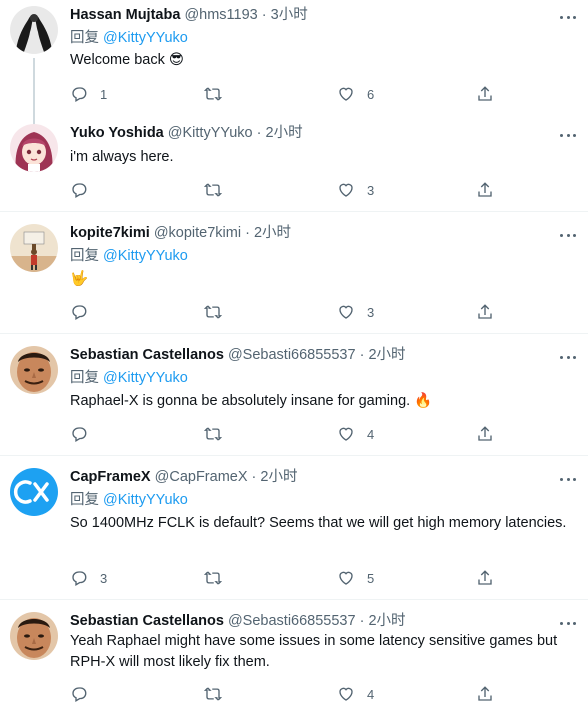 Image resolution: width=588 pixels, height=710 pixels. I want to click on display-name: Hassan Mujtaba, so click(125, 15).